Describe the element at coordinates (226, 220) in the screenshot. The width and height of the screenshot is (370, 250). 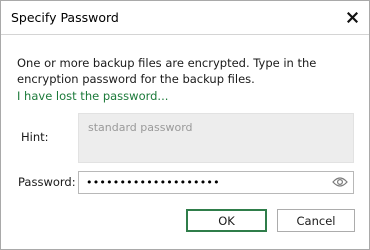
I see `ok-button: OK` at that location.